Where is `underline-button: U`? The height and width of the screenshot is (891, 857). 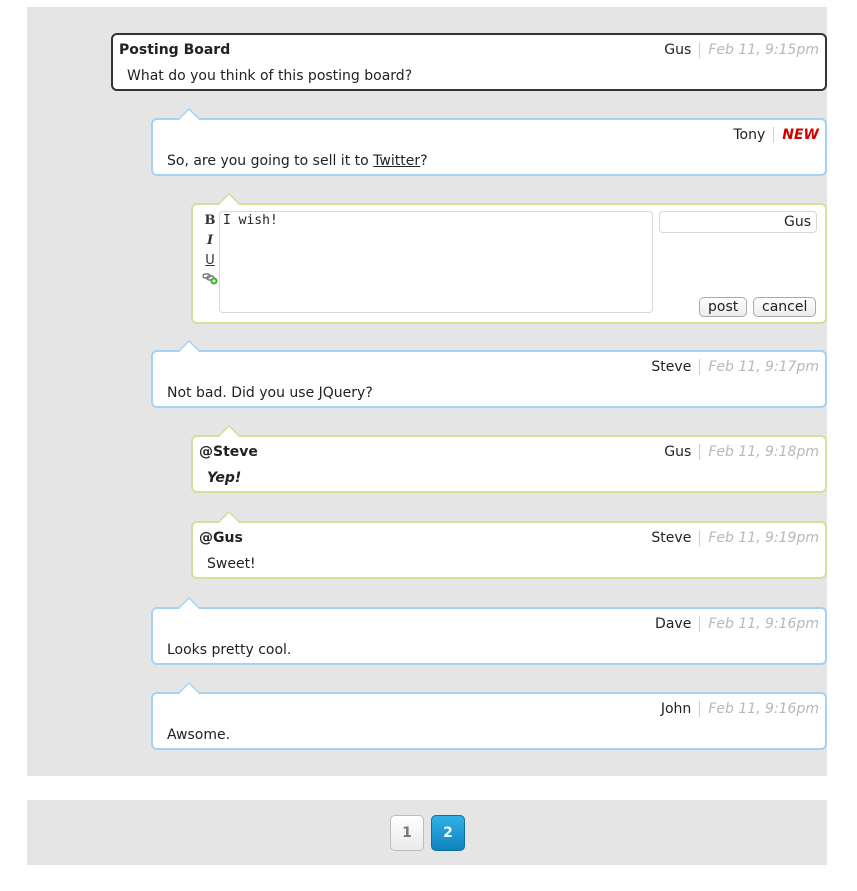
underline-button: U is located at coordinates (210, 261).